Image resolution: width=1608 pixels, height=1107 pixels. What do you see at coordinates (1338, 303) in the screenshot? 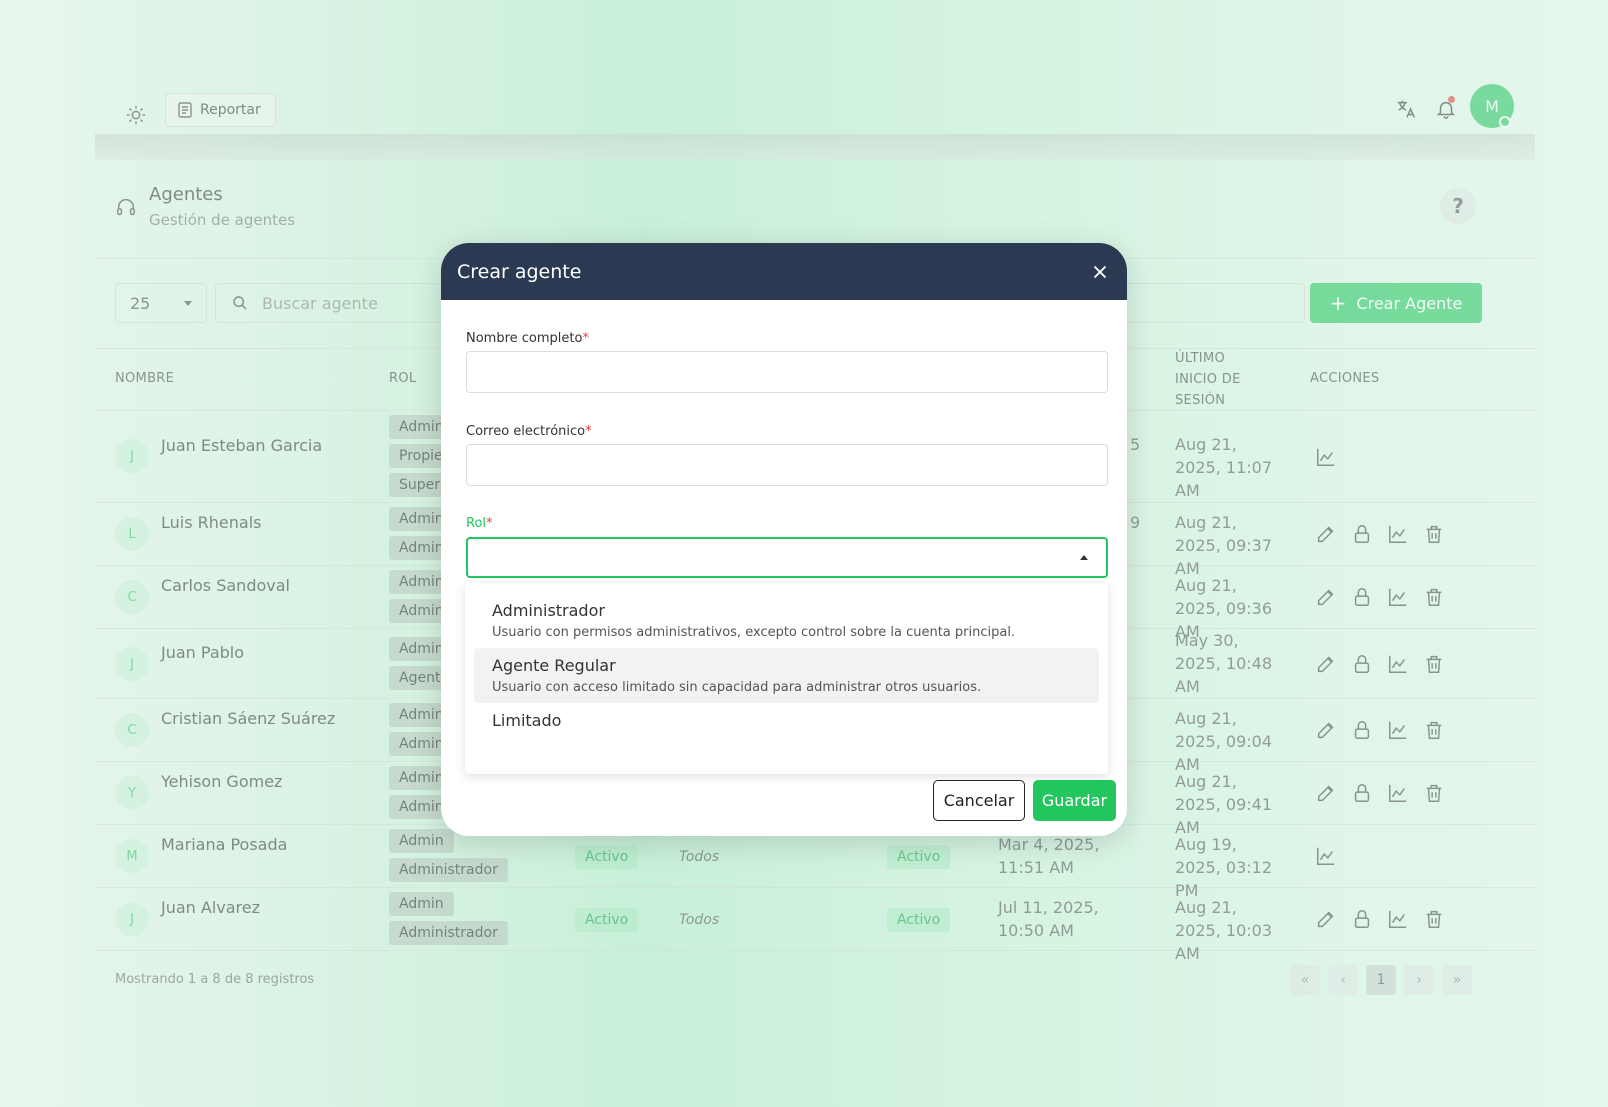
I see `plus-icon: +` at bounding box center [1338, 303].